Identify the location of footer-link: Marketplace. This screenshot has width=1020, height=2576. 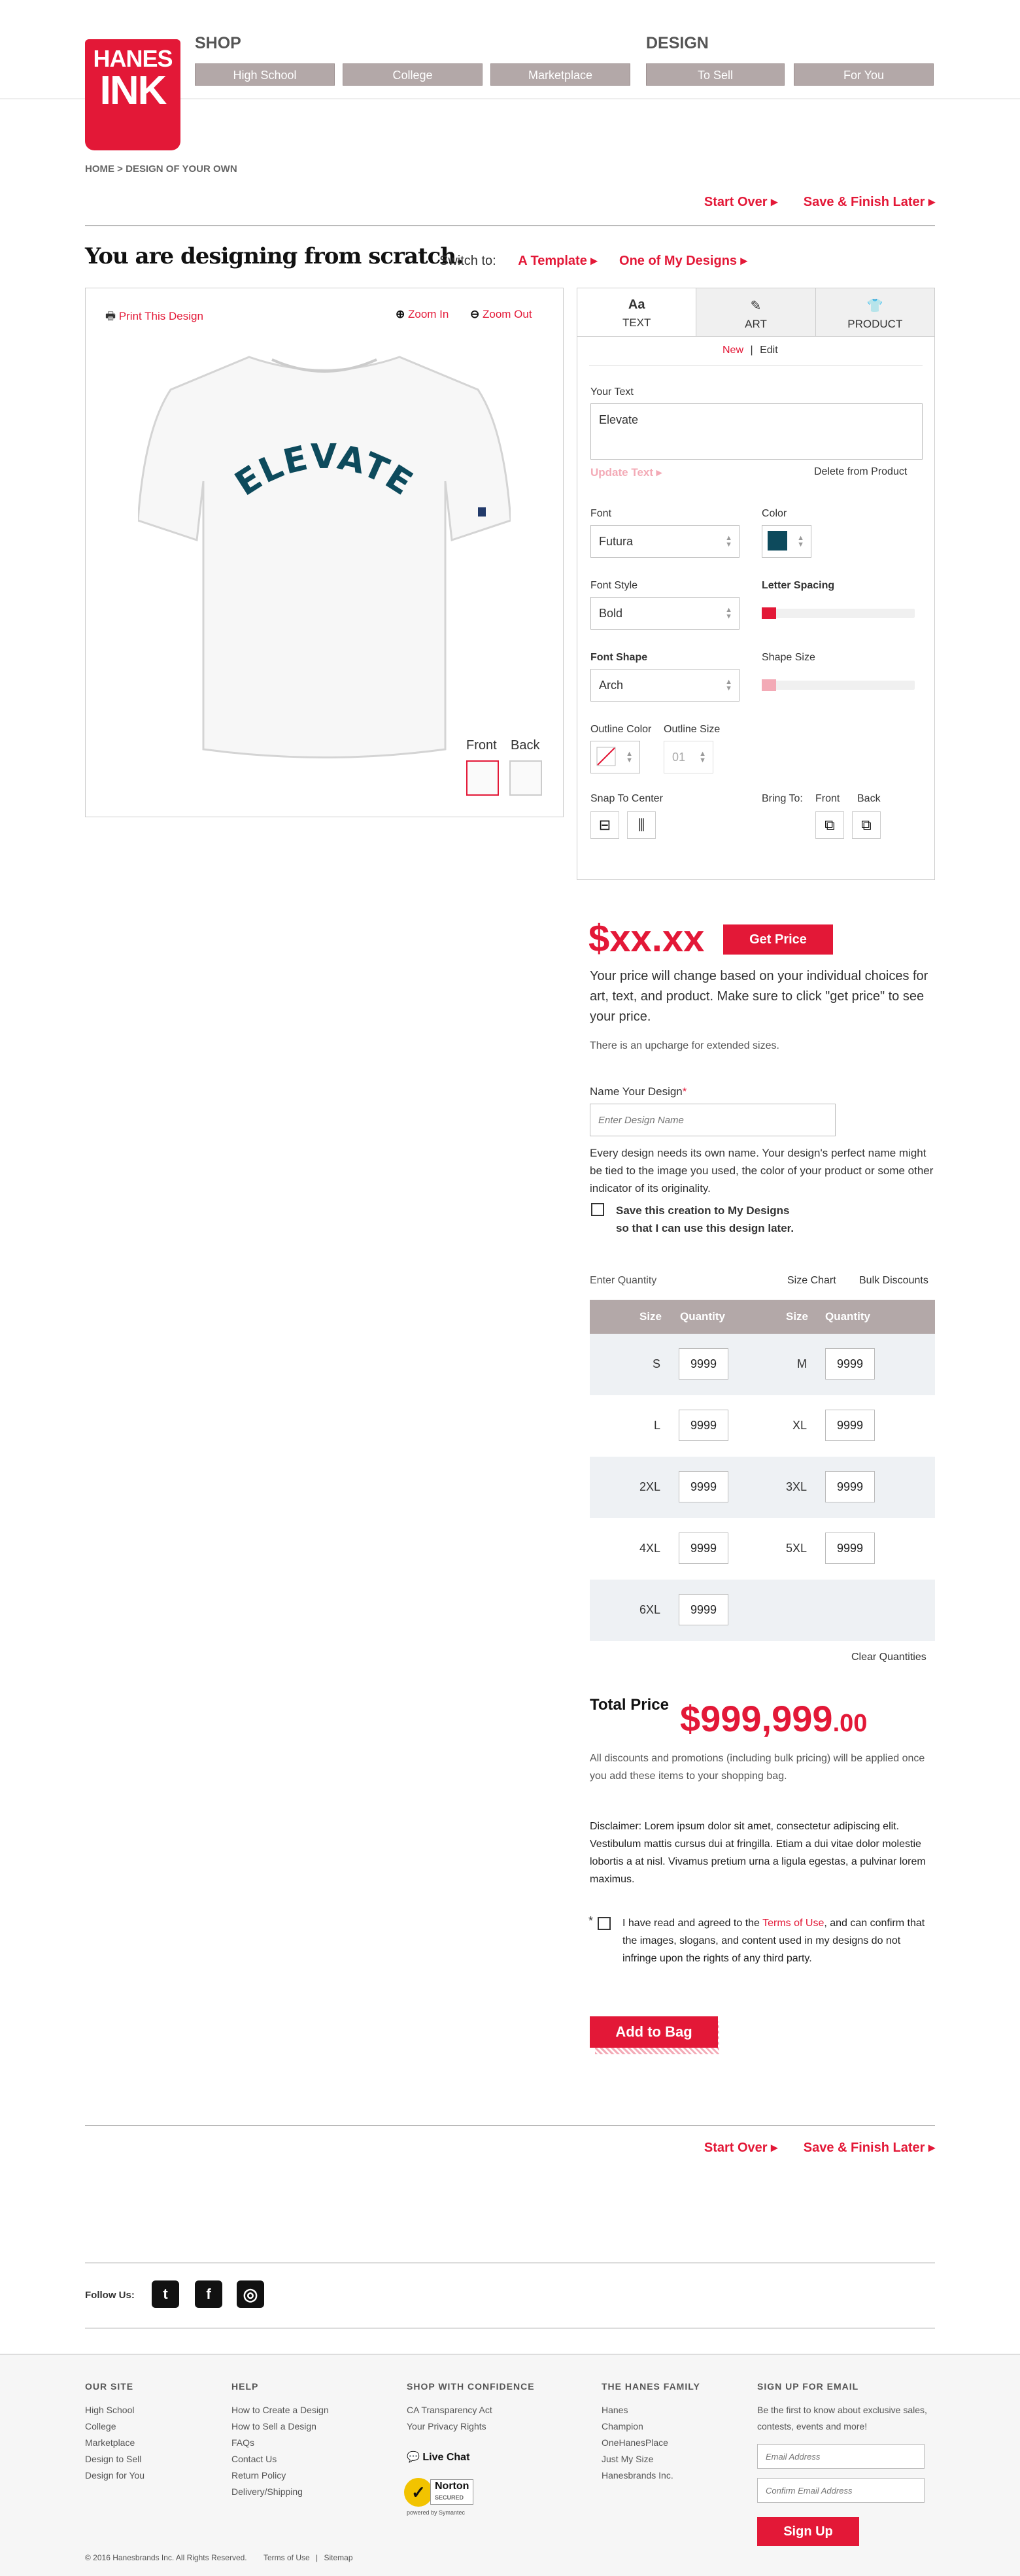
(114, 2443).